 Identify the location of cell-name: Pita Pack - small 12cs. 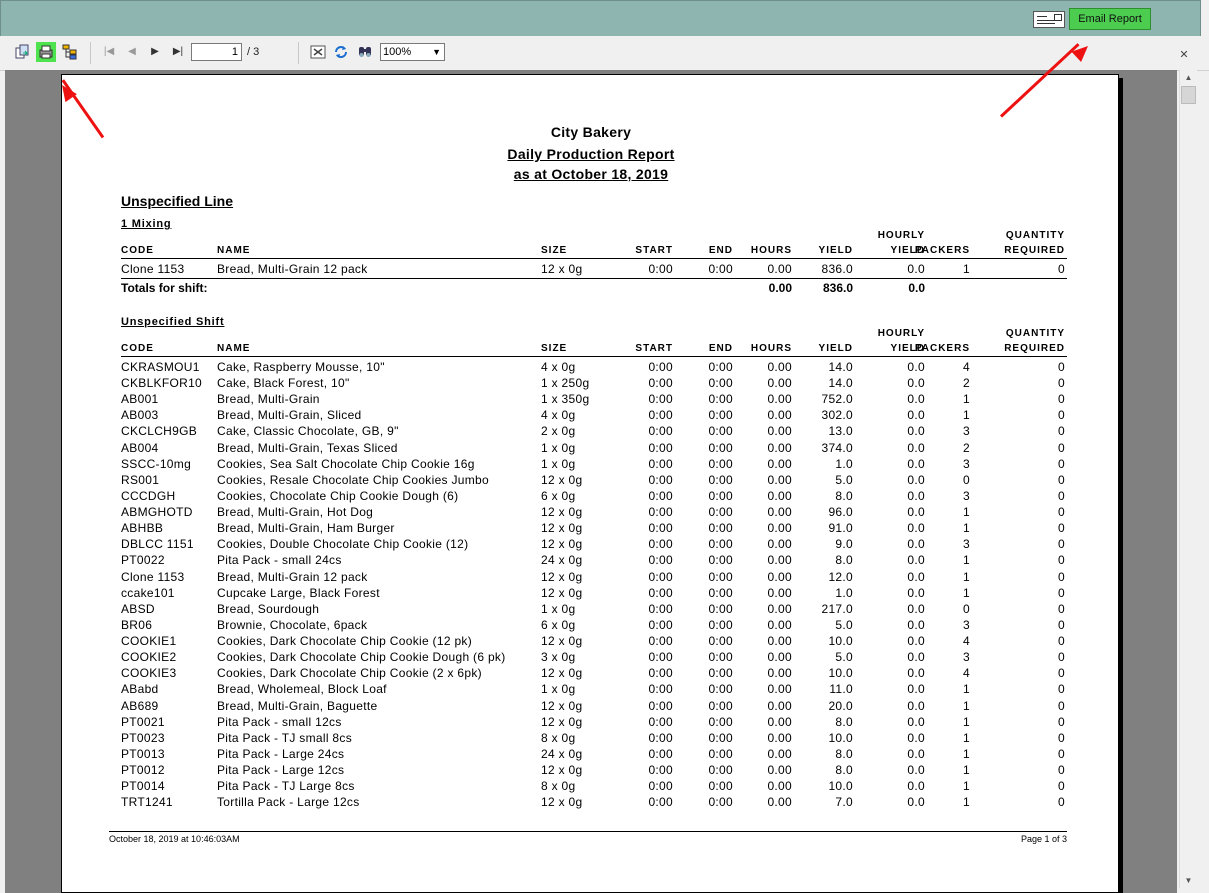
(279, 721).